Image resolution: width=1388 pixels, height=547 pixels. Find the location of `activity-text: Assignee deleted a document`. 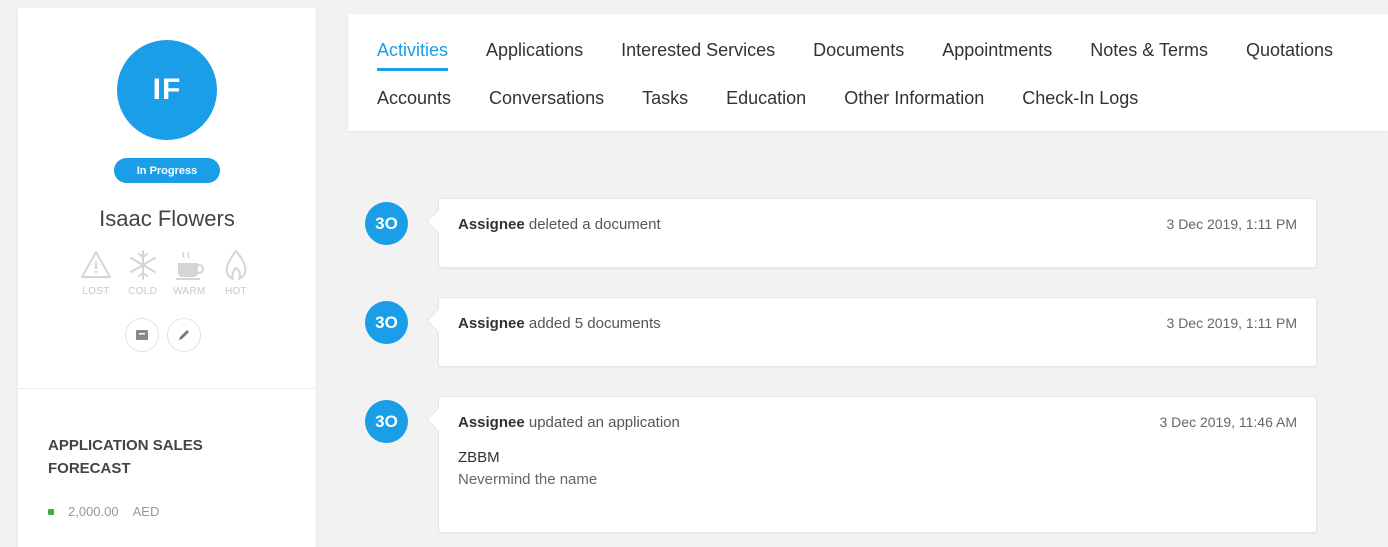

activity-text: Assignee deleted a document is located at coordinates (559, 224).